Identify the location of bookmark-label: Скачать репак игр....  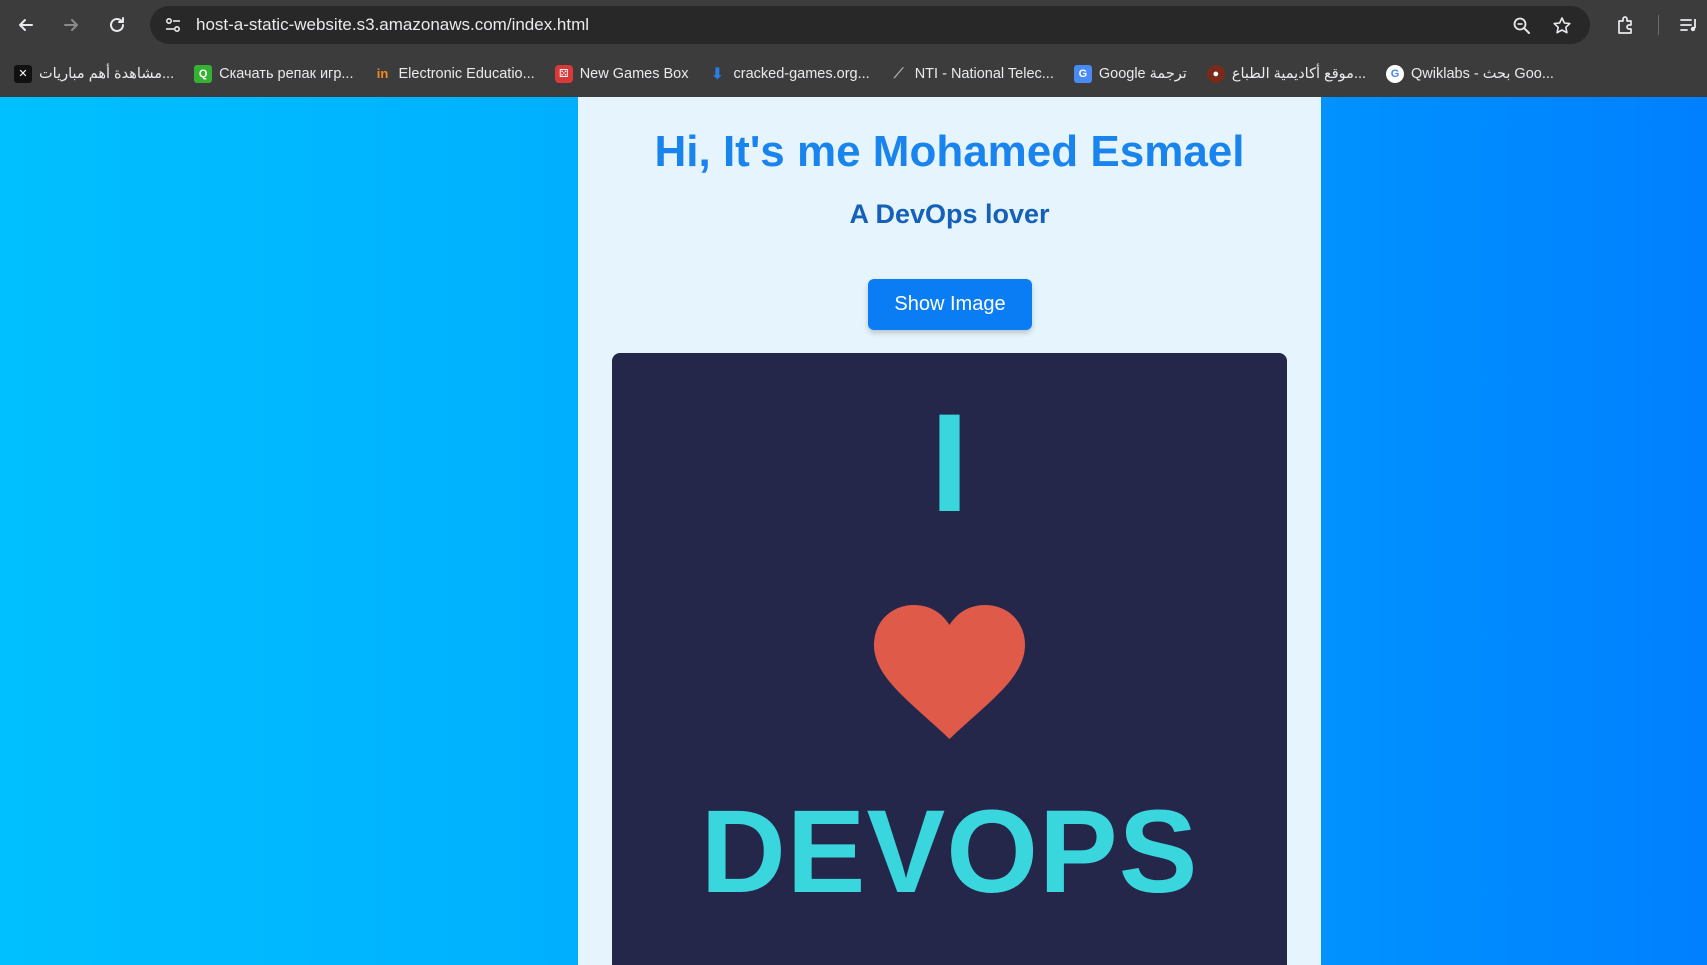
(286, 73).